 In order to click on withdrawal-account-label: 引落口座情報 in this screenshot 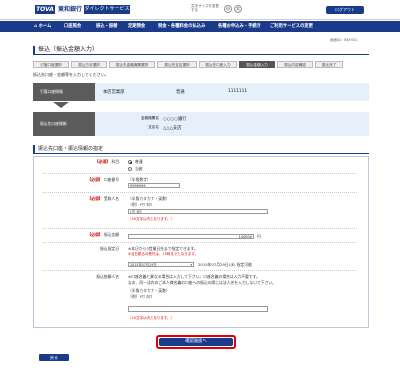, I will do `click(64, 92)`.